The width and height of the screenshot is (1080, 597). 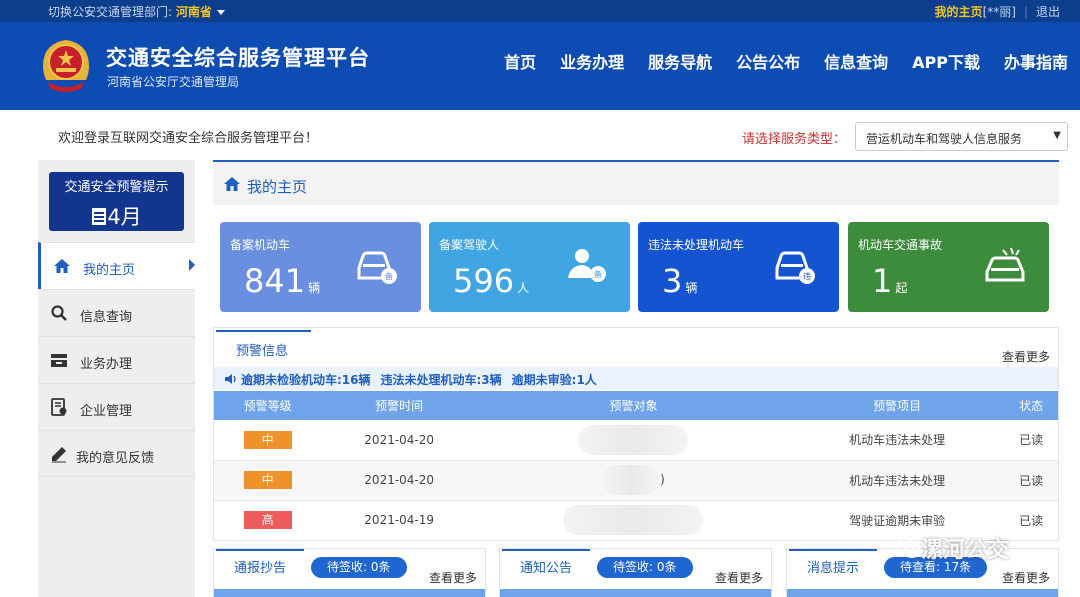 I want to click on home-icon, so click(x=62, y=266).